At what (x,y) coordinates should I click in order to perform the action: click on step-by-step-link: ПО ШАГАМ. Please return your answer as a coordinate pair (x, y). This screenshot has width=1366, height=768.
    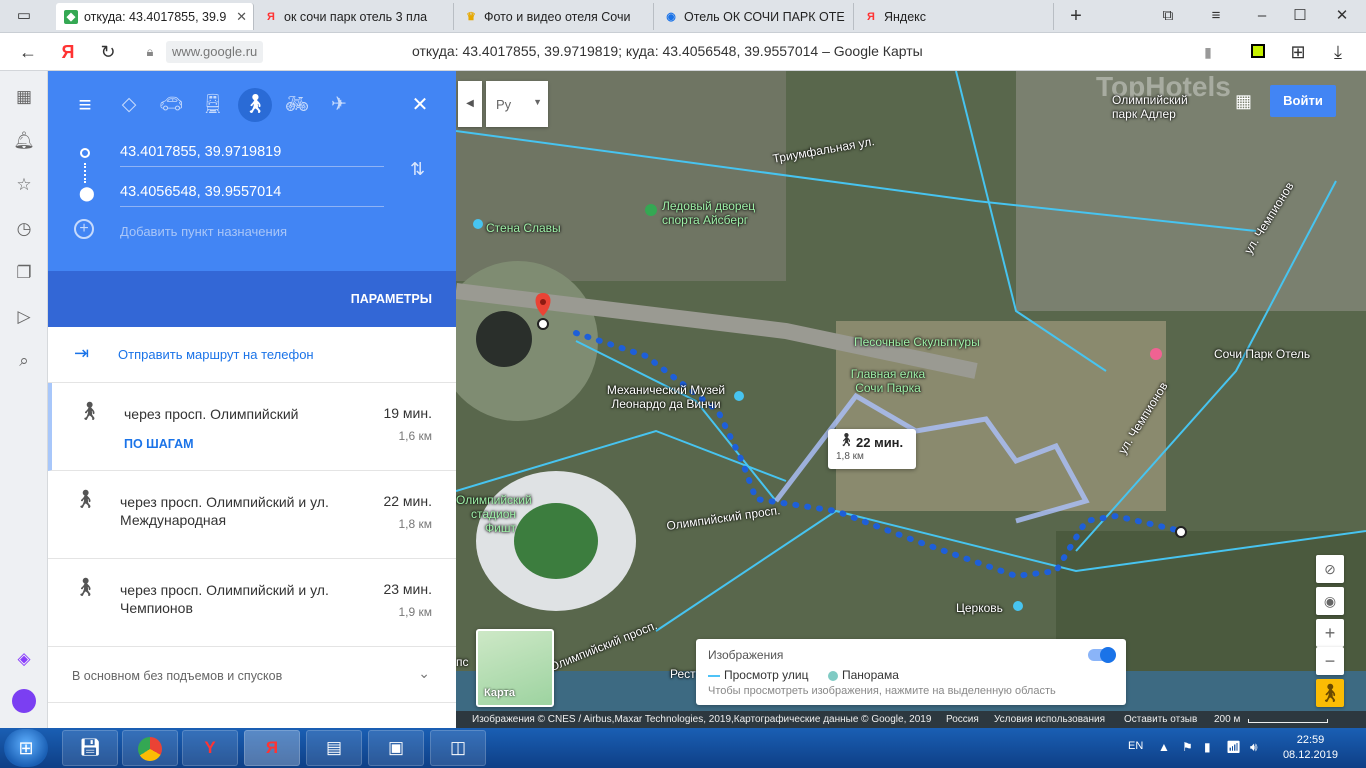
    Looking at the image, I should click on (159, 444).